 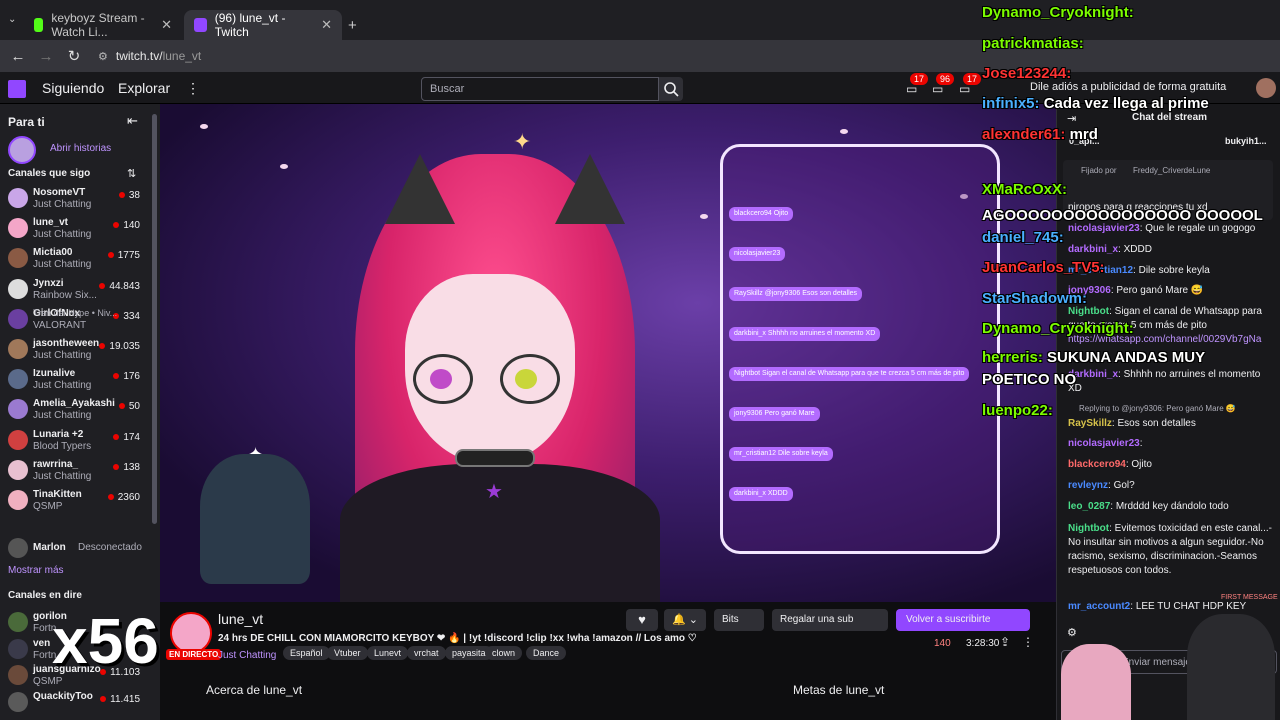 What do you see at coordinates (126, 376) in the screenshot?
I see `channel-viewers: 176` at bounding box center [126, 376].